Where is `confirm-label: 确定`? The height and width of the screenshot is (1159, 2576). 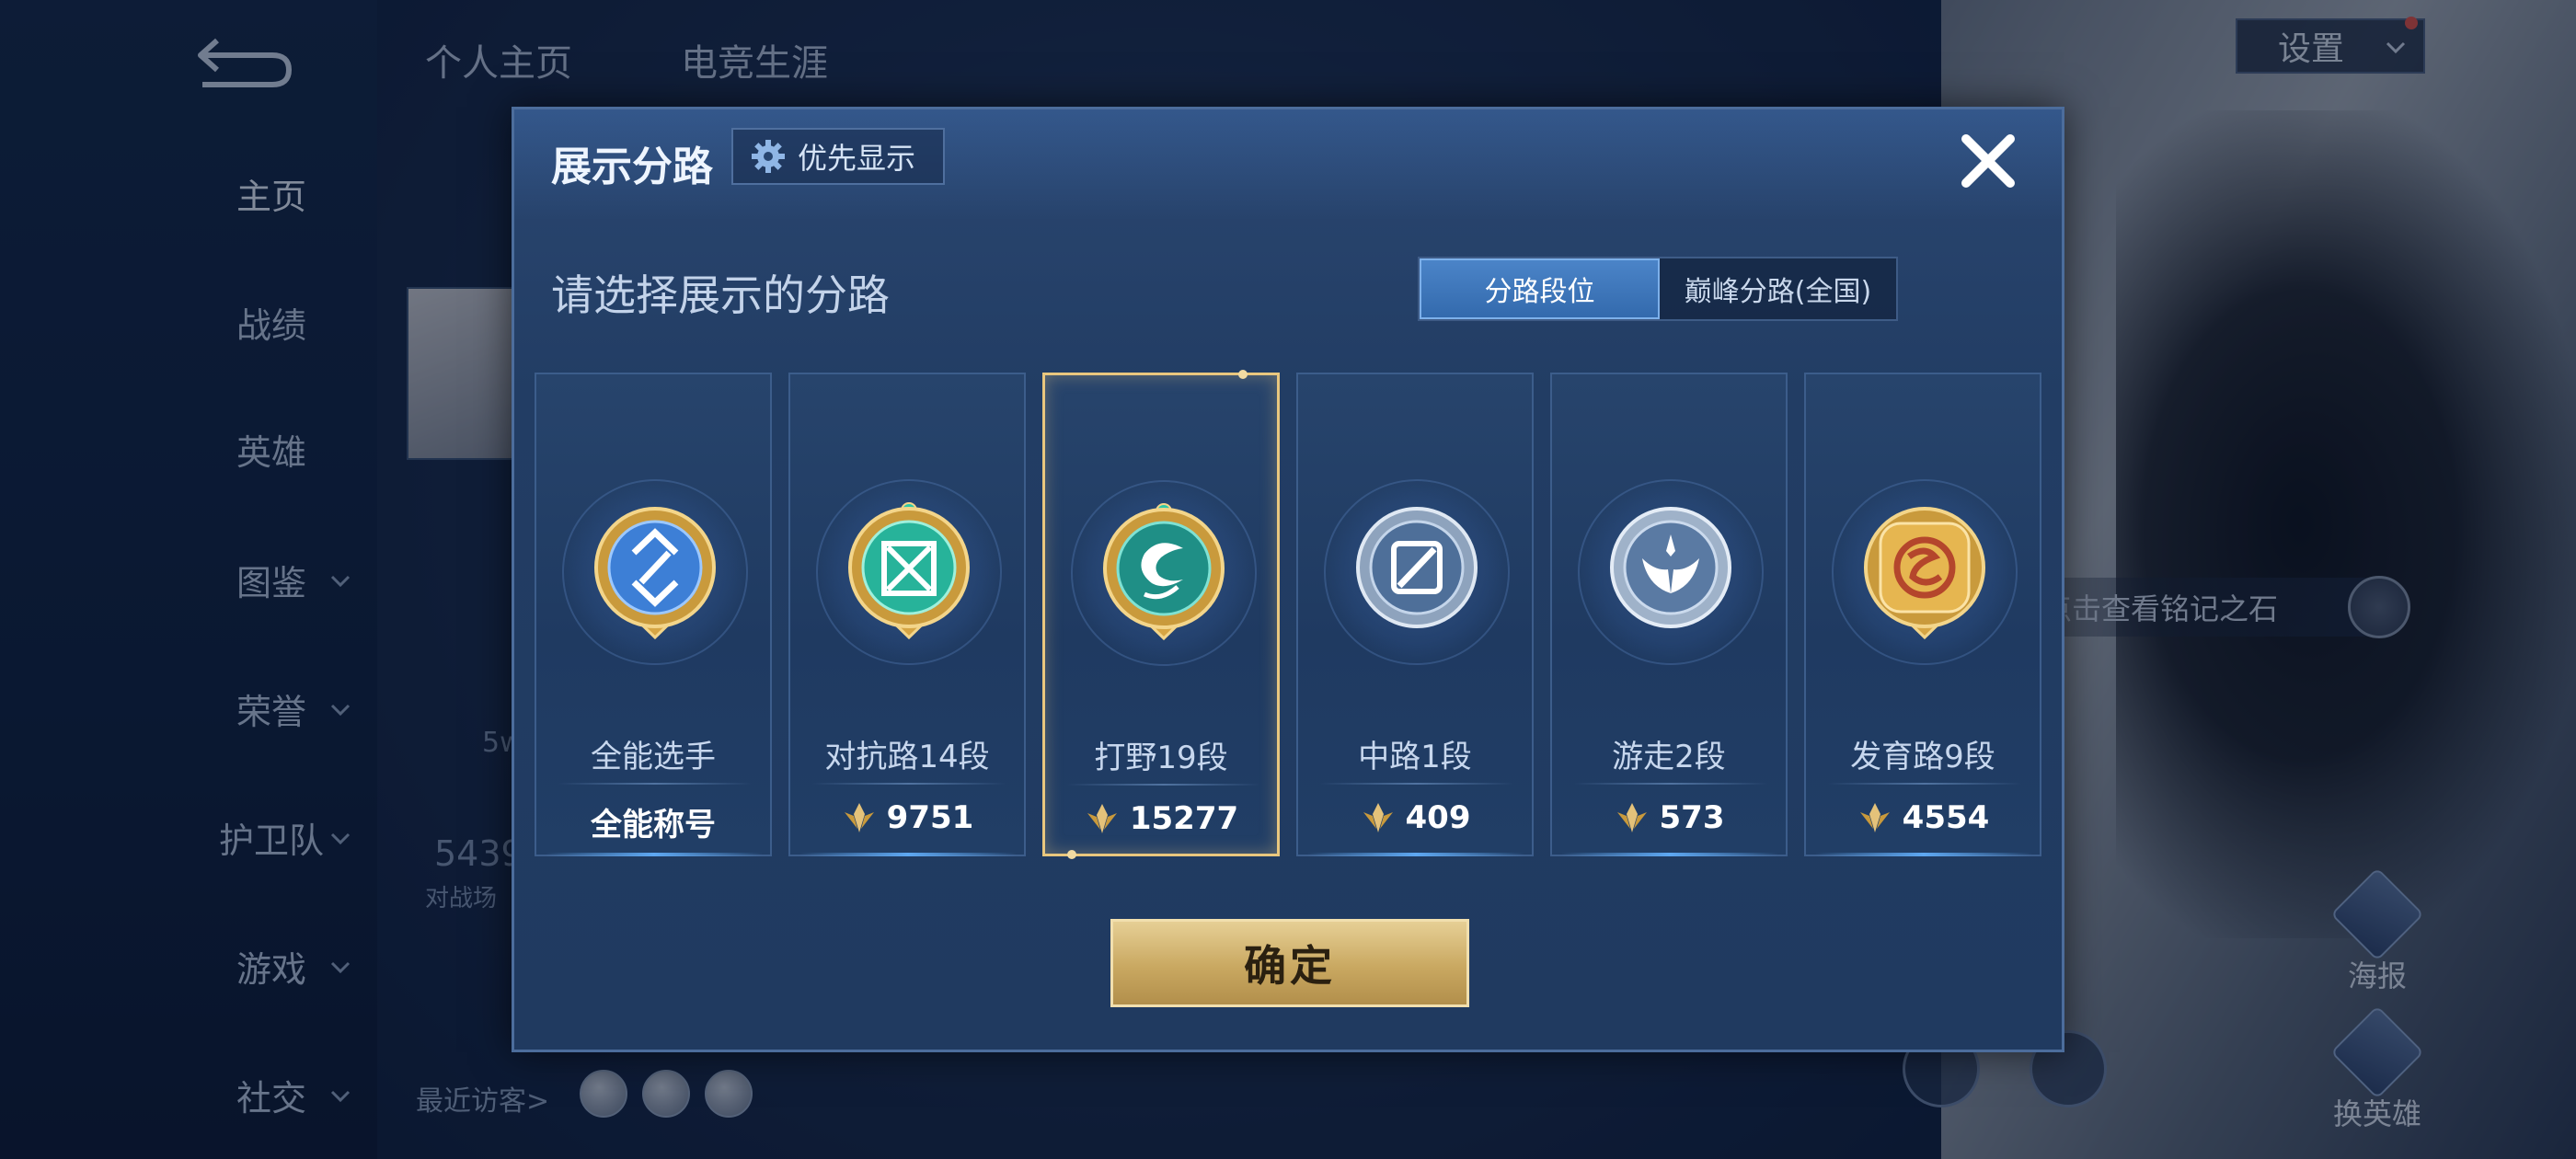
confirm-label: 确定 is located at coordinates (1290, 966).